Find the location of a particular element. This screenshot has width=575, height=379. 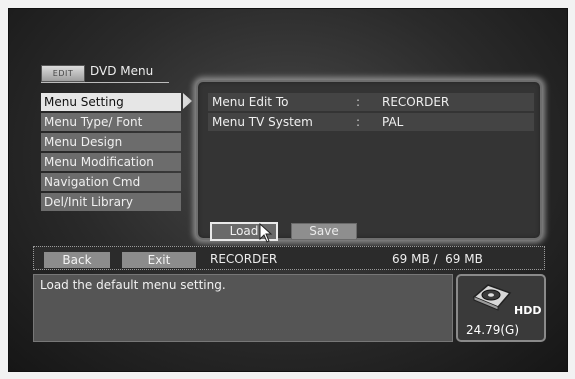

hdd-icon is located at coordinates (492, 297).